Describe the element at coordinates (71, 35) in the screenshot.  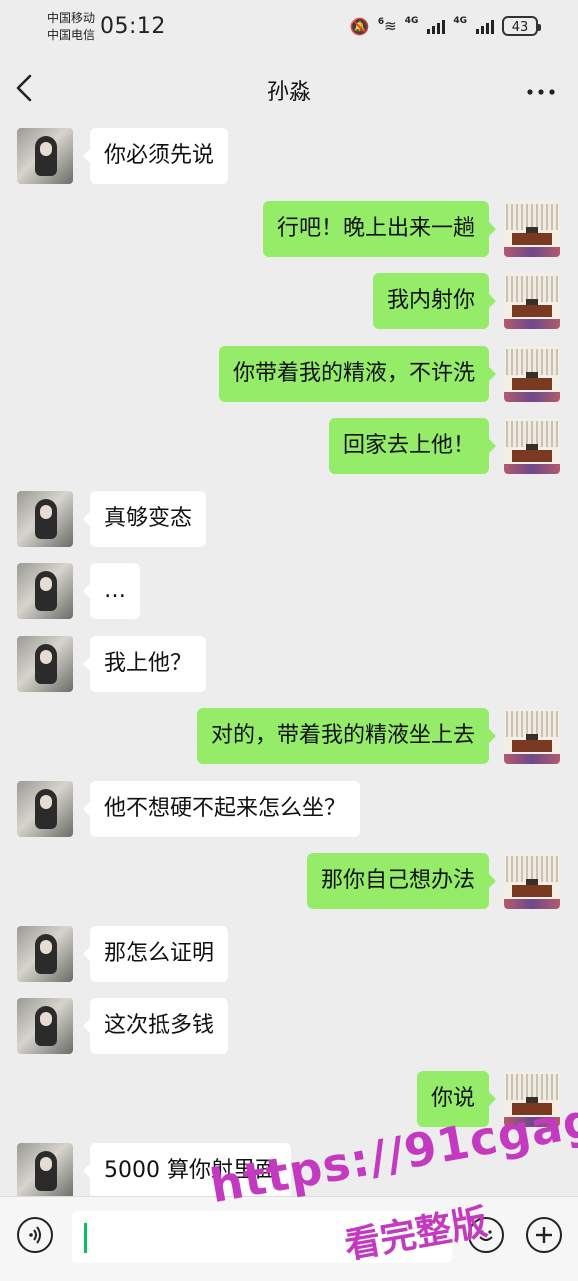
I see `carrier-2: 中国电信` at that location.